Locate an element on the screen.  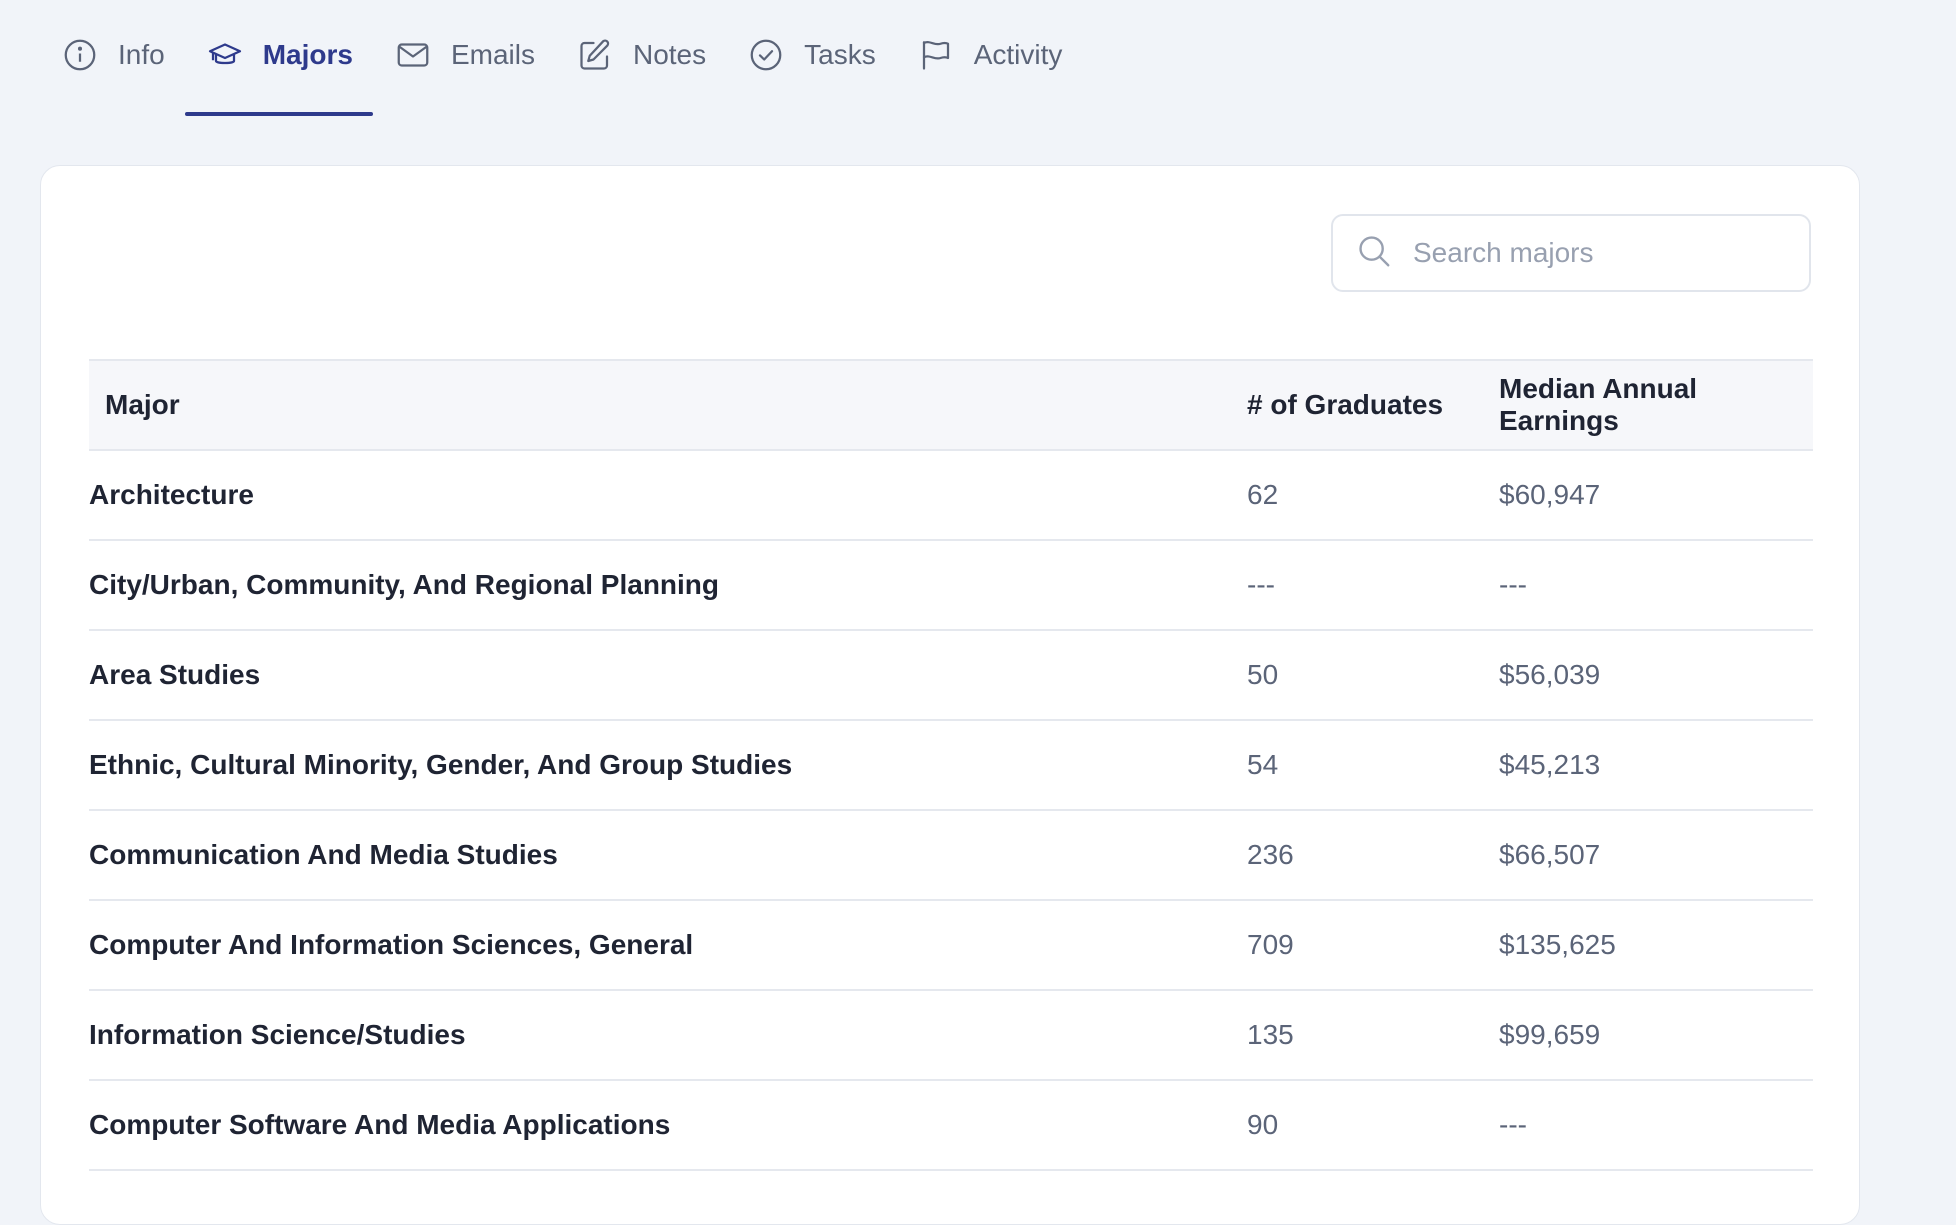
earnings-cell: $60,947 is located at coordinates (1656, 495).